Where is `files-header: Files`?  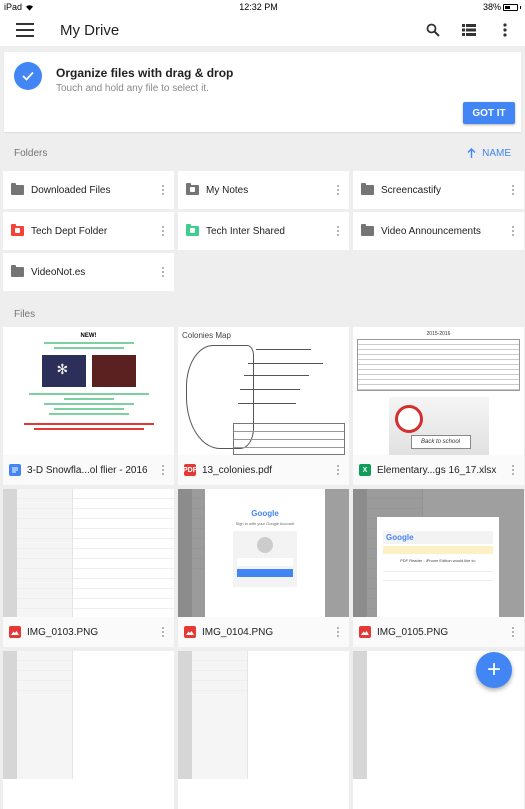
files-header: Files is located at coordinates (262, 314).